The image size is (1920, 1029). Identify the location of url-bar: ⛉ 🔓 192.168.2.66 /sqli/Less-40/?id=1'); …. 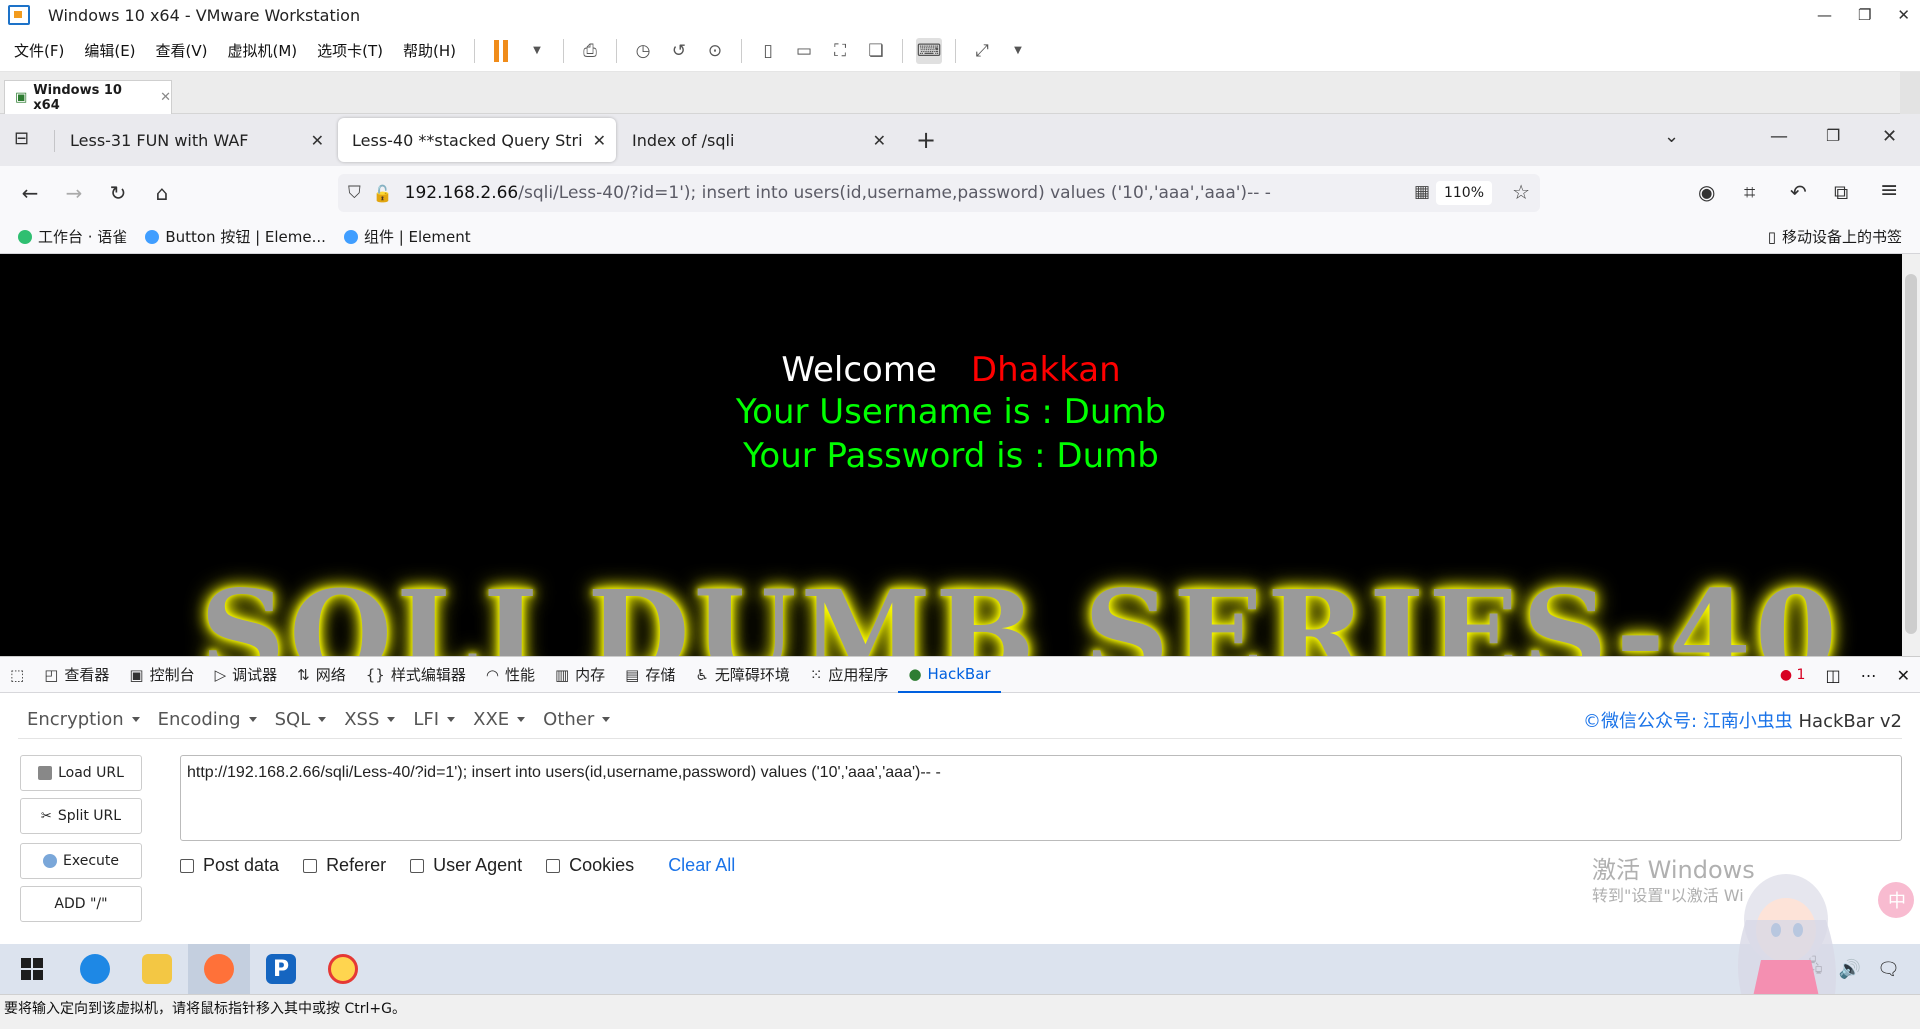
(939, 193).